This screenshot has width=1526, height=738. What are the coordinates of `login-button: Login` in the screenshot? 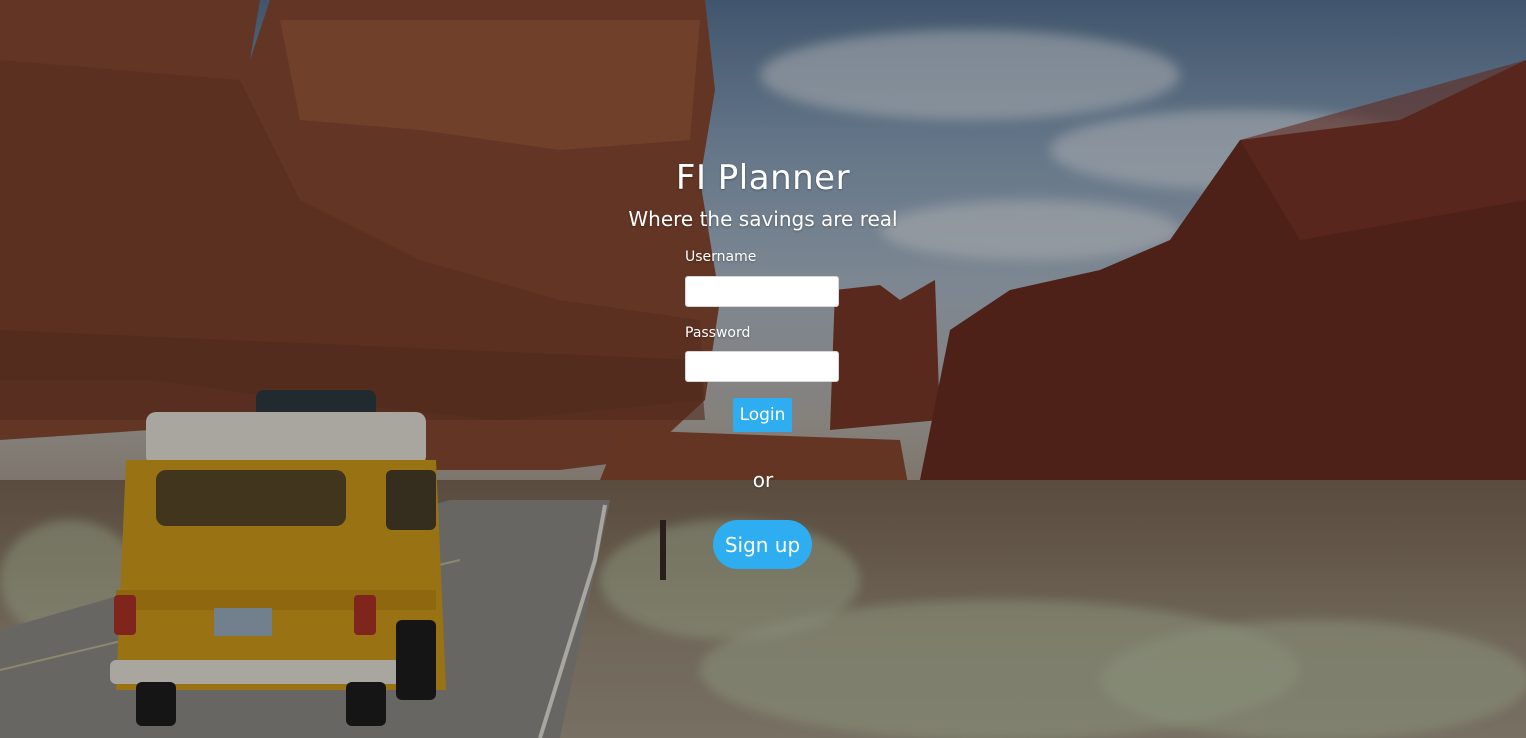 It's located at (762, 415).